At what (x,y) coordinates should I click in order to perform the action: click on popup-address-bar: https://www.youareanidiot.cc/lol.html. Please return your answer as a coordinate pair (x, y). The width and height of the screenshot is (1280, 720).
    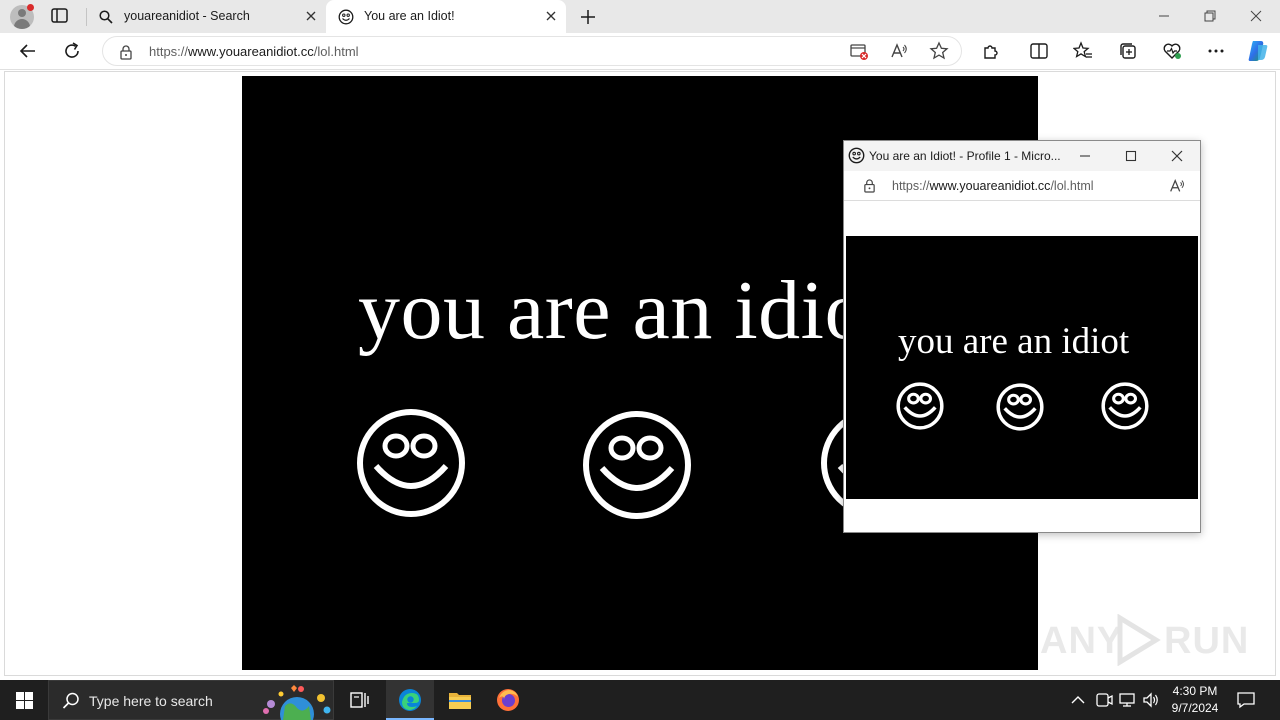
    Looking at the image, I should click on (1022, 186).